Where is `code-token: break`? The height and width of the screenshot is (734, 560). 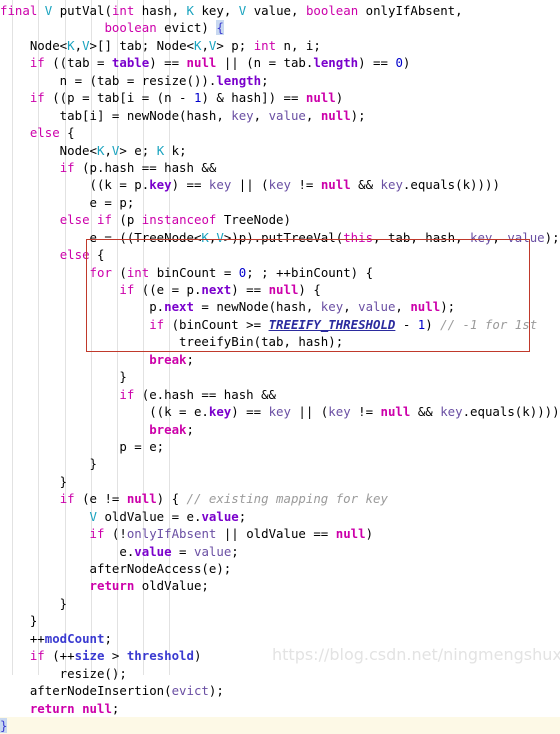
code-token: break is located at coordinates (168, 359).